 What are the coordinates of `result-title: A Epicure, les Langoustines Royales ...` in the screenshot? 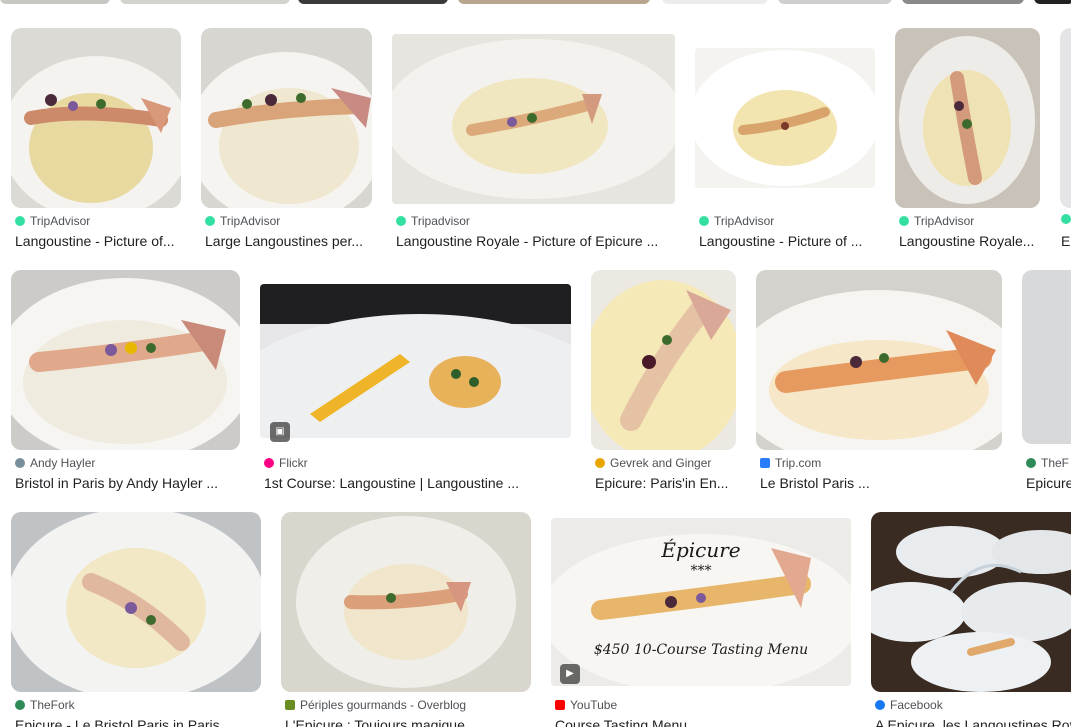 It's located at (973, 722).